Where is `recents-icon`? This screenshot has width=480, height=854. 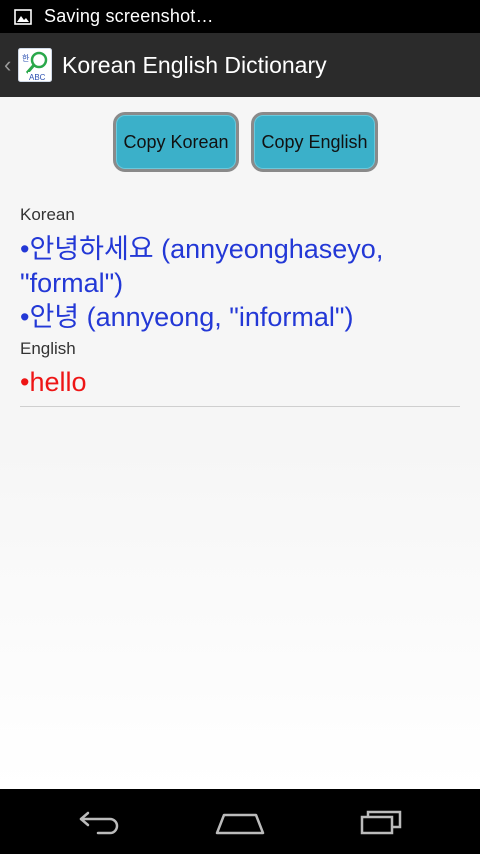
recents-icon is located at coordinates (381, 821).